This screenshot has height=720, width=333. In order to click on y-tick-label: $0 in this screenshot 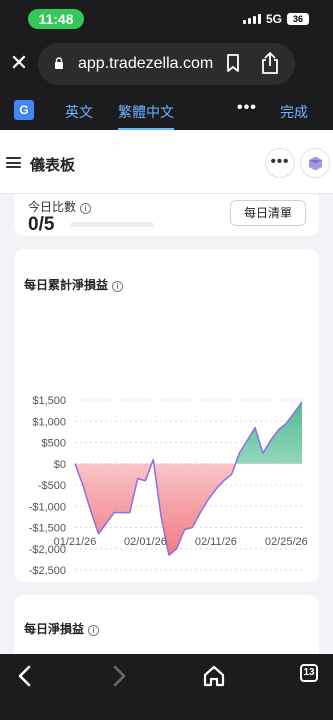, I will do `click(60, 465)`.